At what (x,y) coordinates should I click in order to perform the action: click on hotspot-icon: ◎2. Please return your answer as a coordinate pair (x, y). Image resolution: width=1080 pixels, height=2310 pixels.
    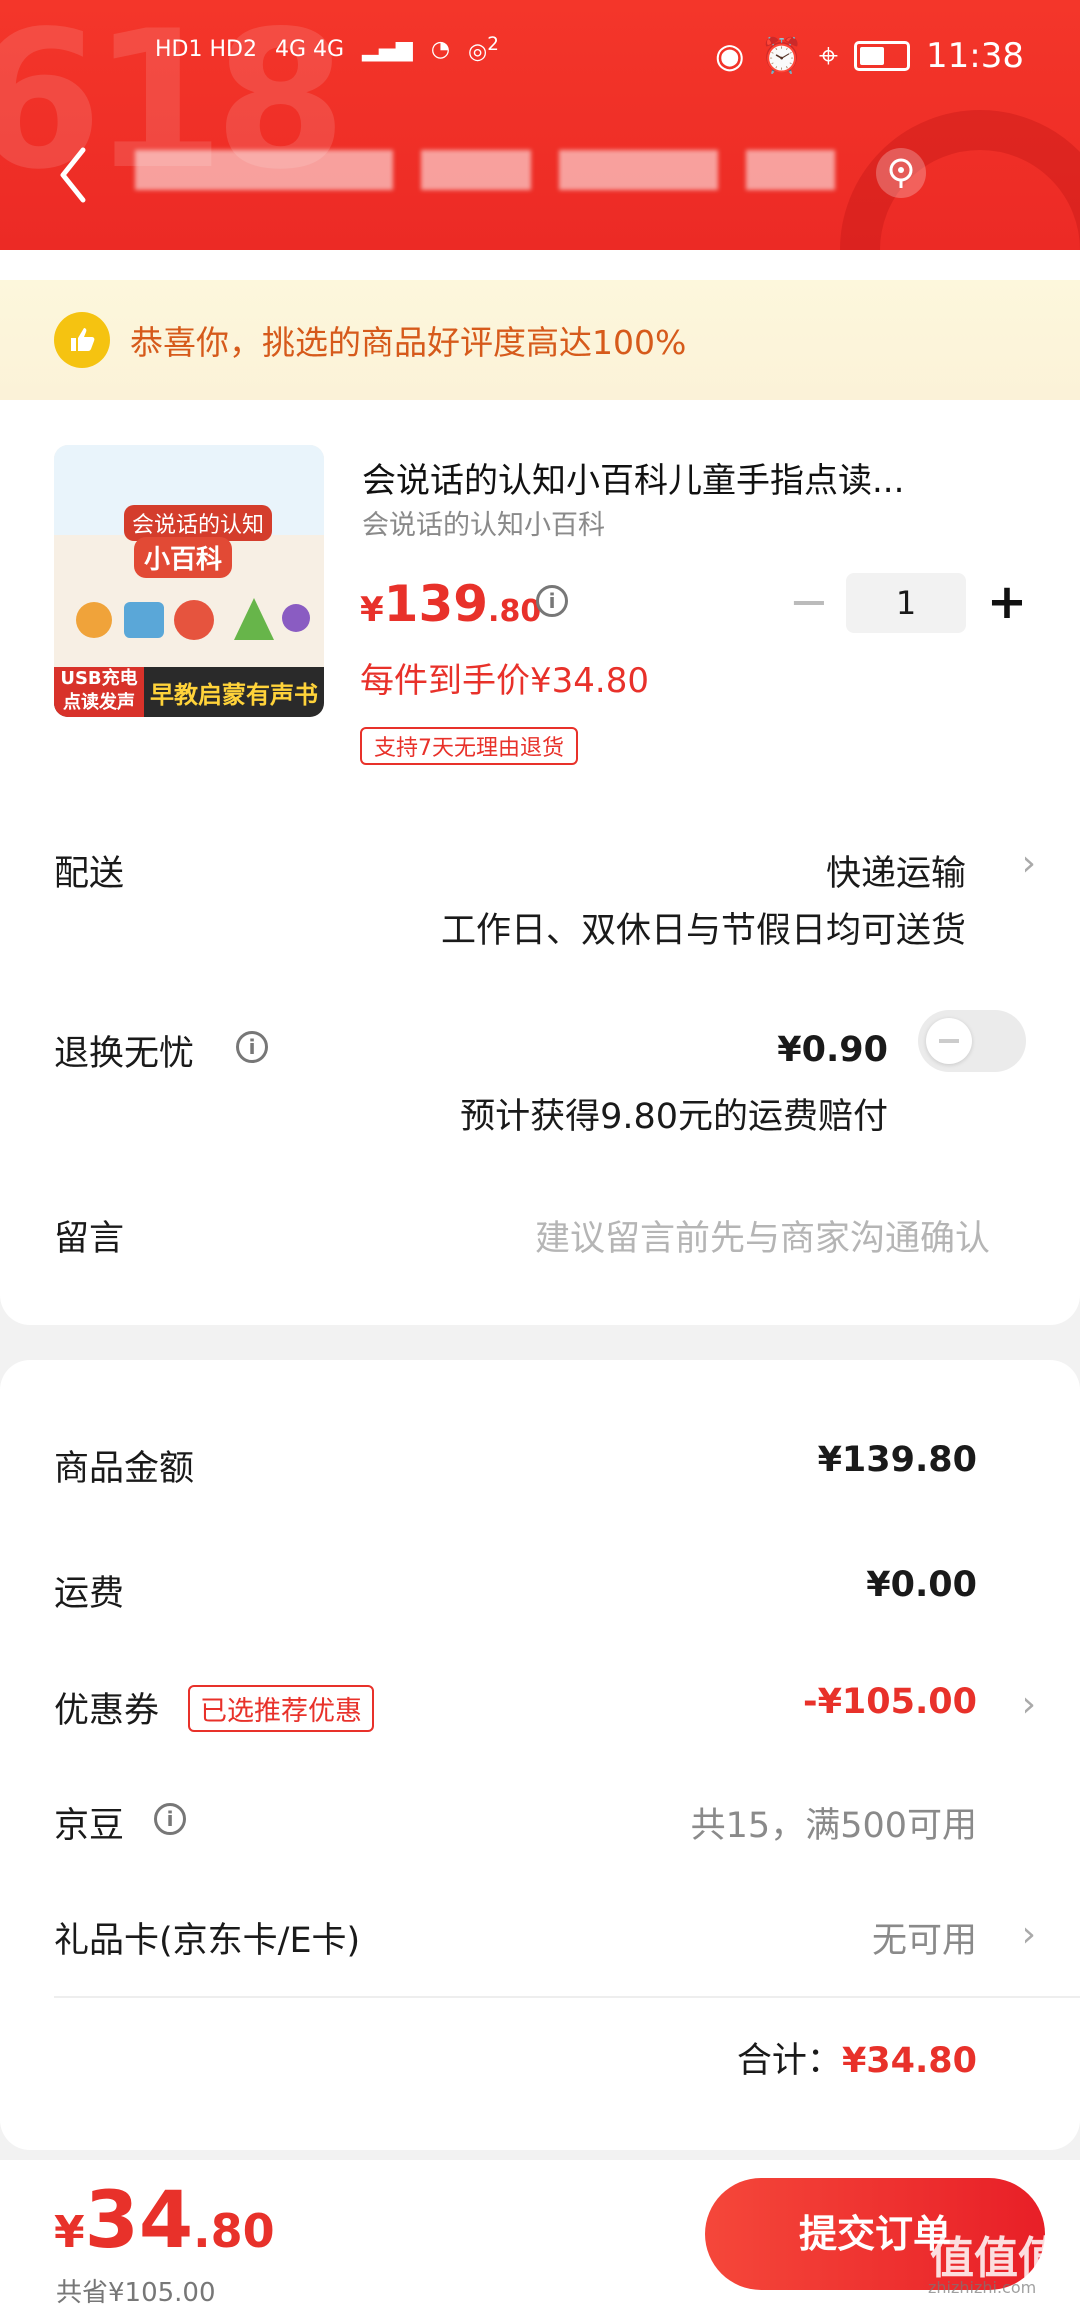
    Looking at the image, I should click on (483, 49).